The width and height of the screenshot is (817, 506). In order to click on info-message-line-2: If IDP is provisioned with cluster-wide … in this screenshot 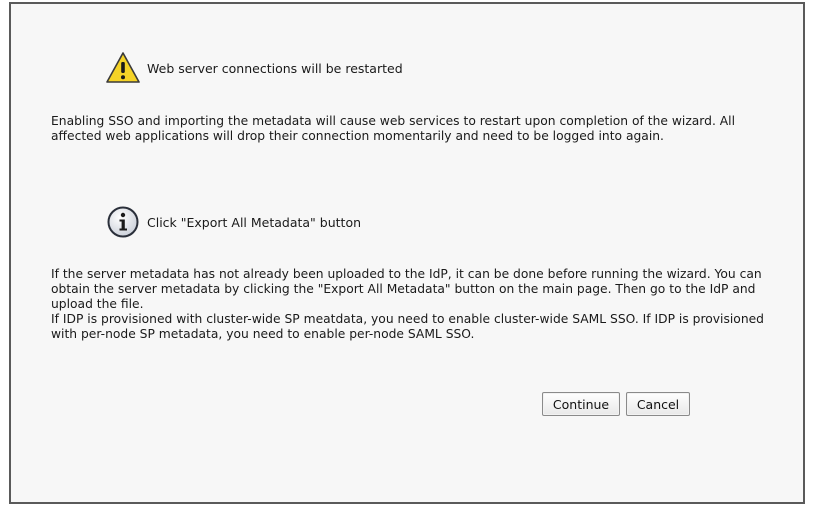, I will do `click(407, 326)`.